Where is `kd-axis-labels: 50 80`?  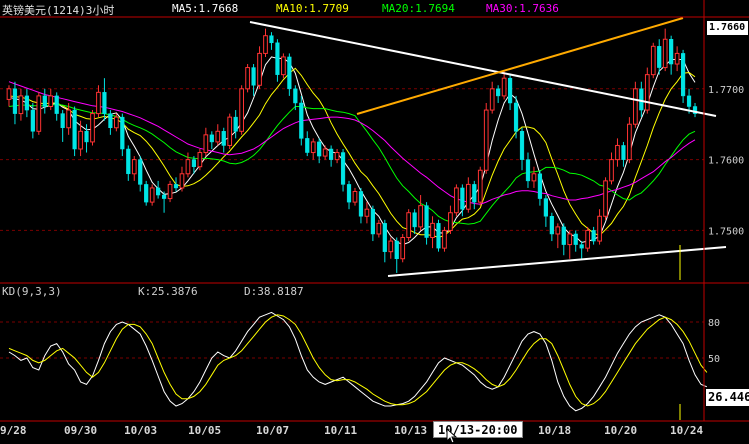 kd-axis-labels: 50 80 is located at coordinates (714, 341).